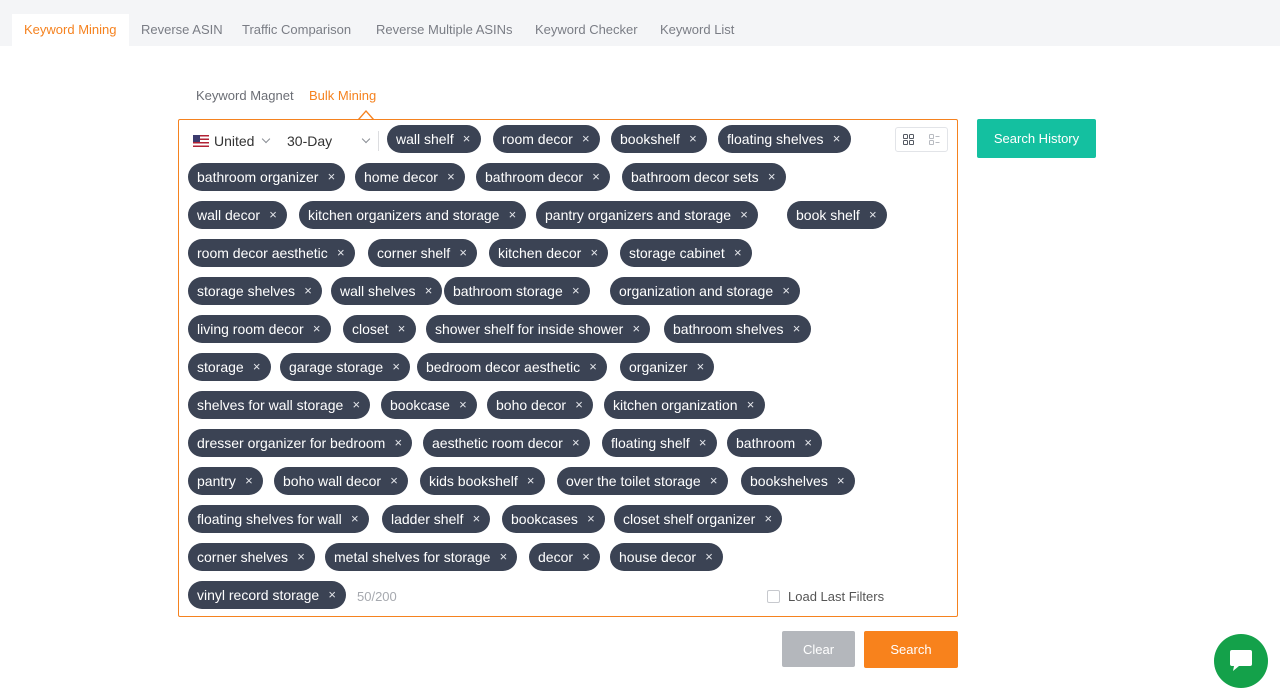 This screenshot has height=699, width=1280. What do you see at coordinates (444, 30) in the screenshot?
I see `tab-reverse-multiple-asins: Reverse Multiple ASINs` at bounding box center [444, 30].